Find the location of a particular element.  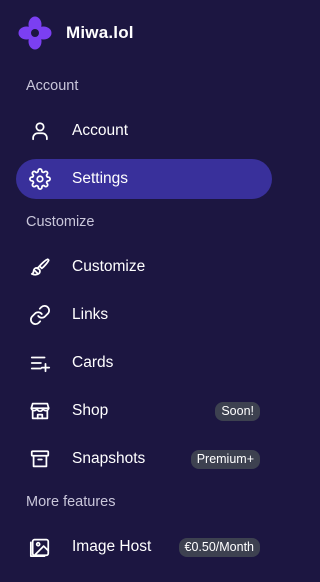

nav-label-customize: Customize is located at coordinates (109, 266).